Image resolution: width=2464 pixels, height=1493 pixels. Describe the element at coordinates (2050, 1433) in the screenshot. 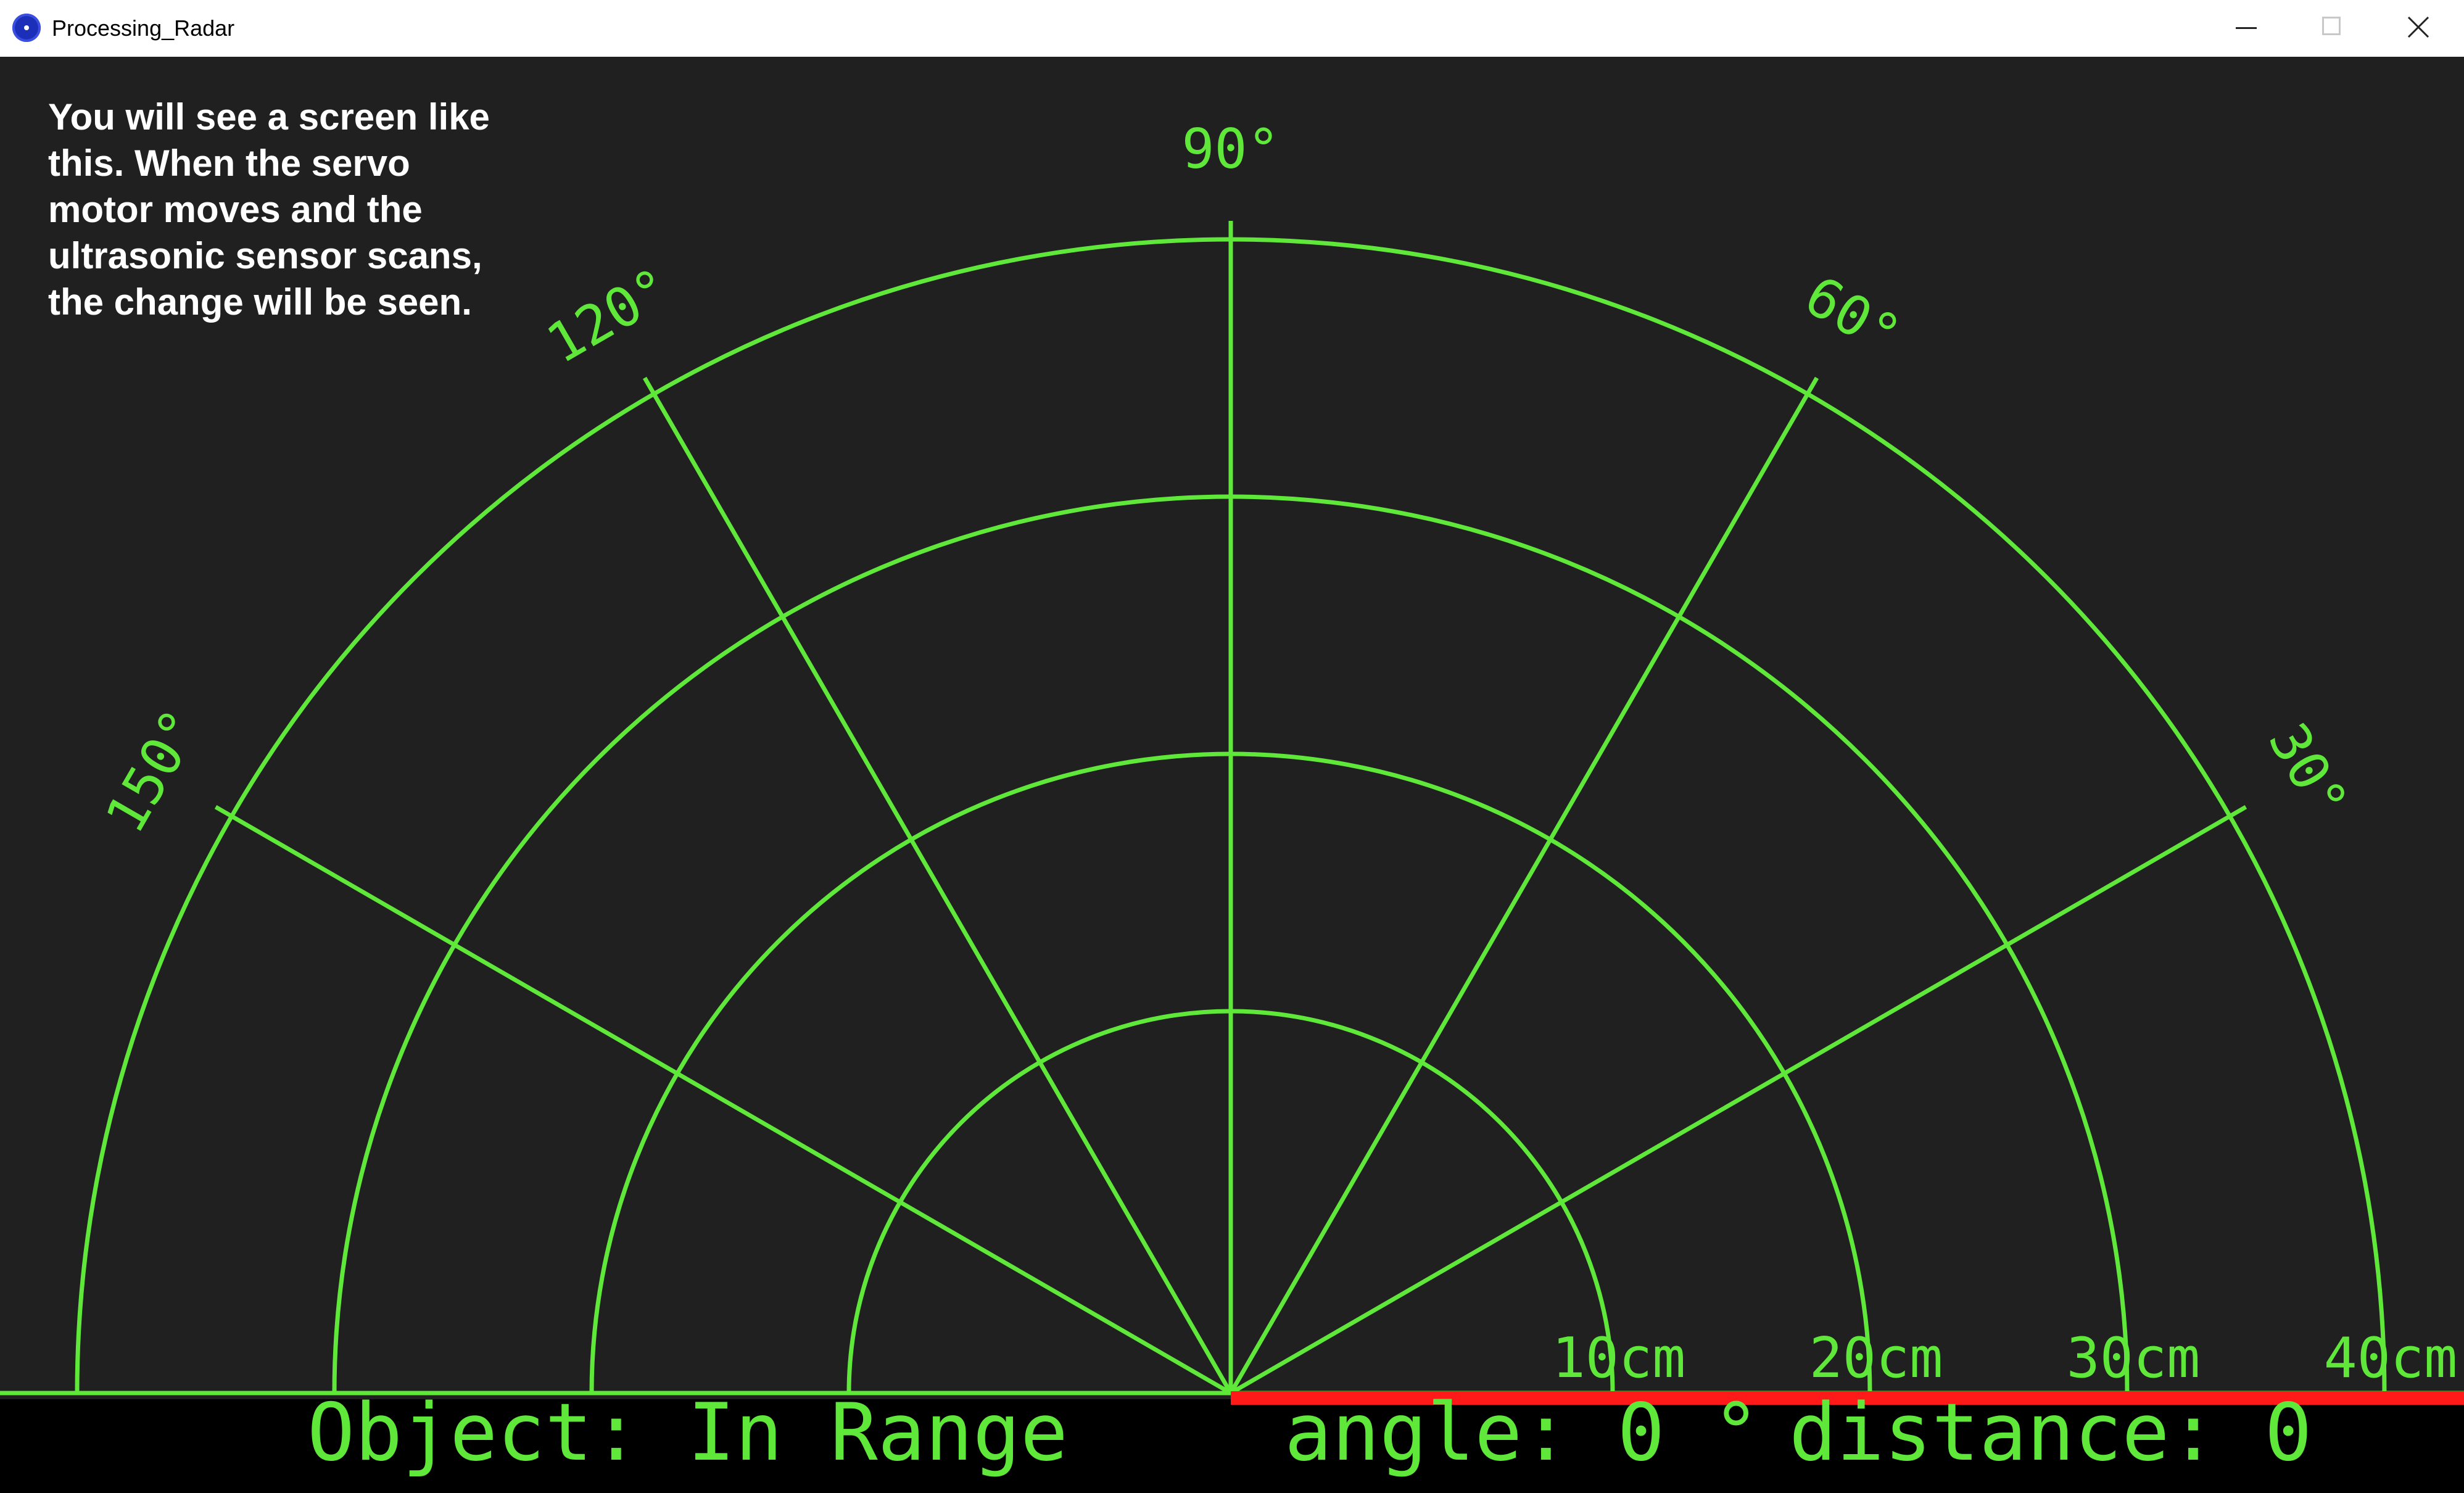

I see `distance-readout: distance: 0` at that location.